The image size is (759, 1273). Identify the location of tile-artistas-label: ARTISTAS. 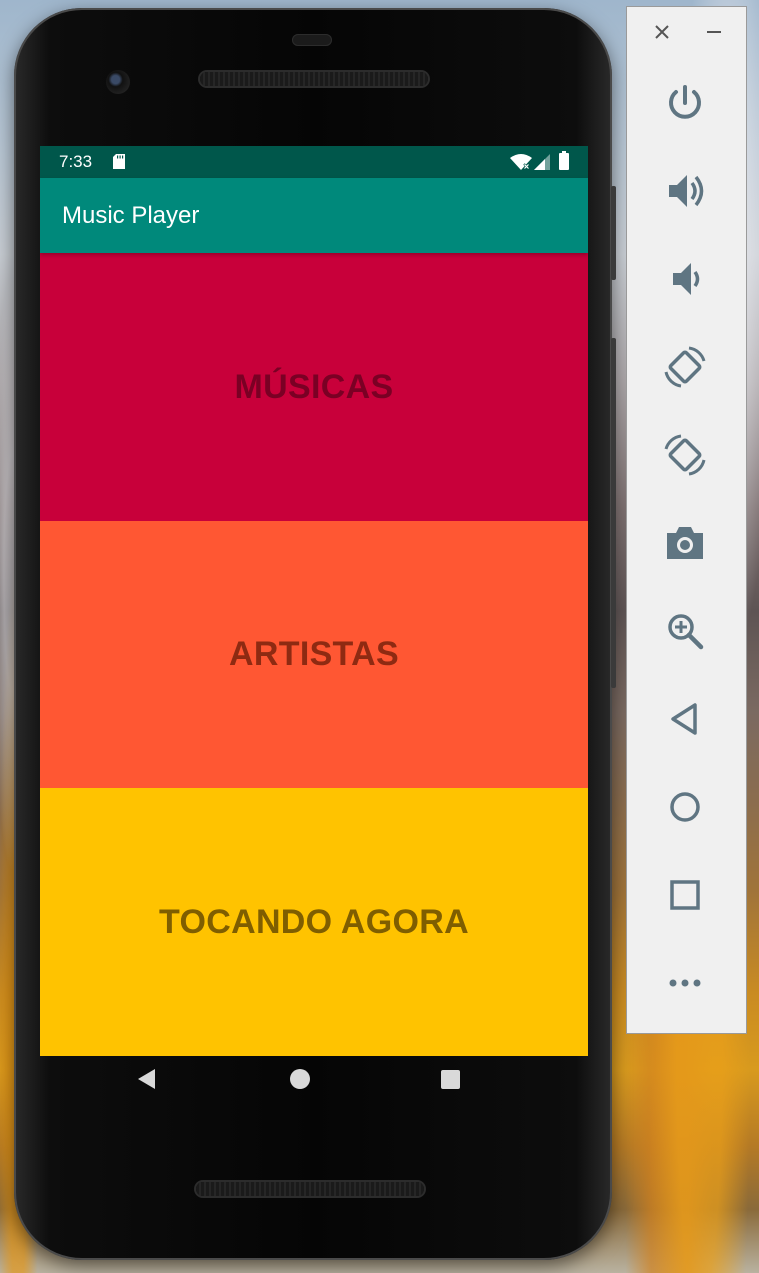
(314, 654).